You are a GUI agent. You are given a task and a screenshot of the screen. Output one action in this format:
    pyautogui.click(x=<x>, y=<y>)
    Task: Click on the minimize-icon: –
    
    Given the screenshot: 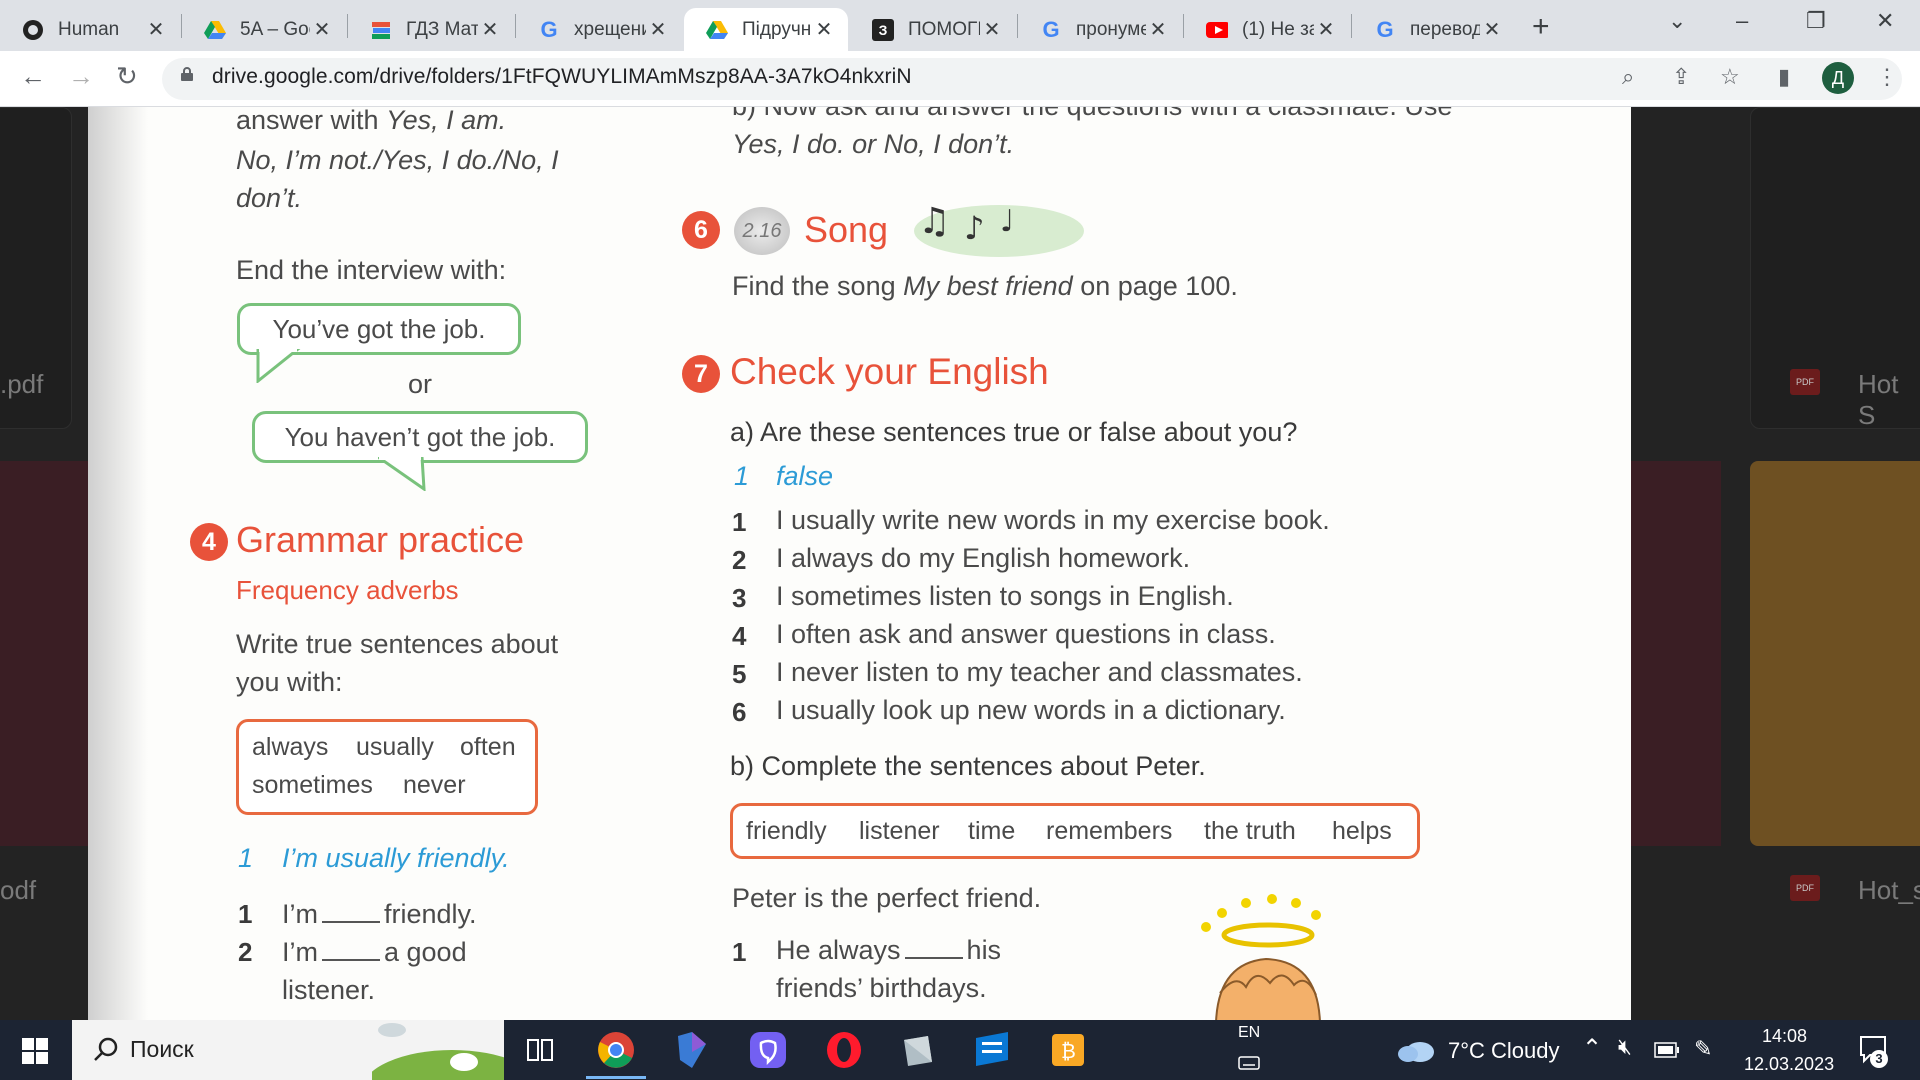 What is the action you would take?
    pyautogui.click(x=1742, y=21)
    